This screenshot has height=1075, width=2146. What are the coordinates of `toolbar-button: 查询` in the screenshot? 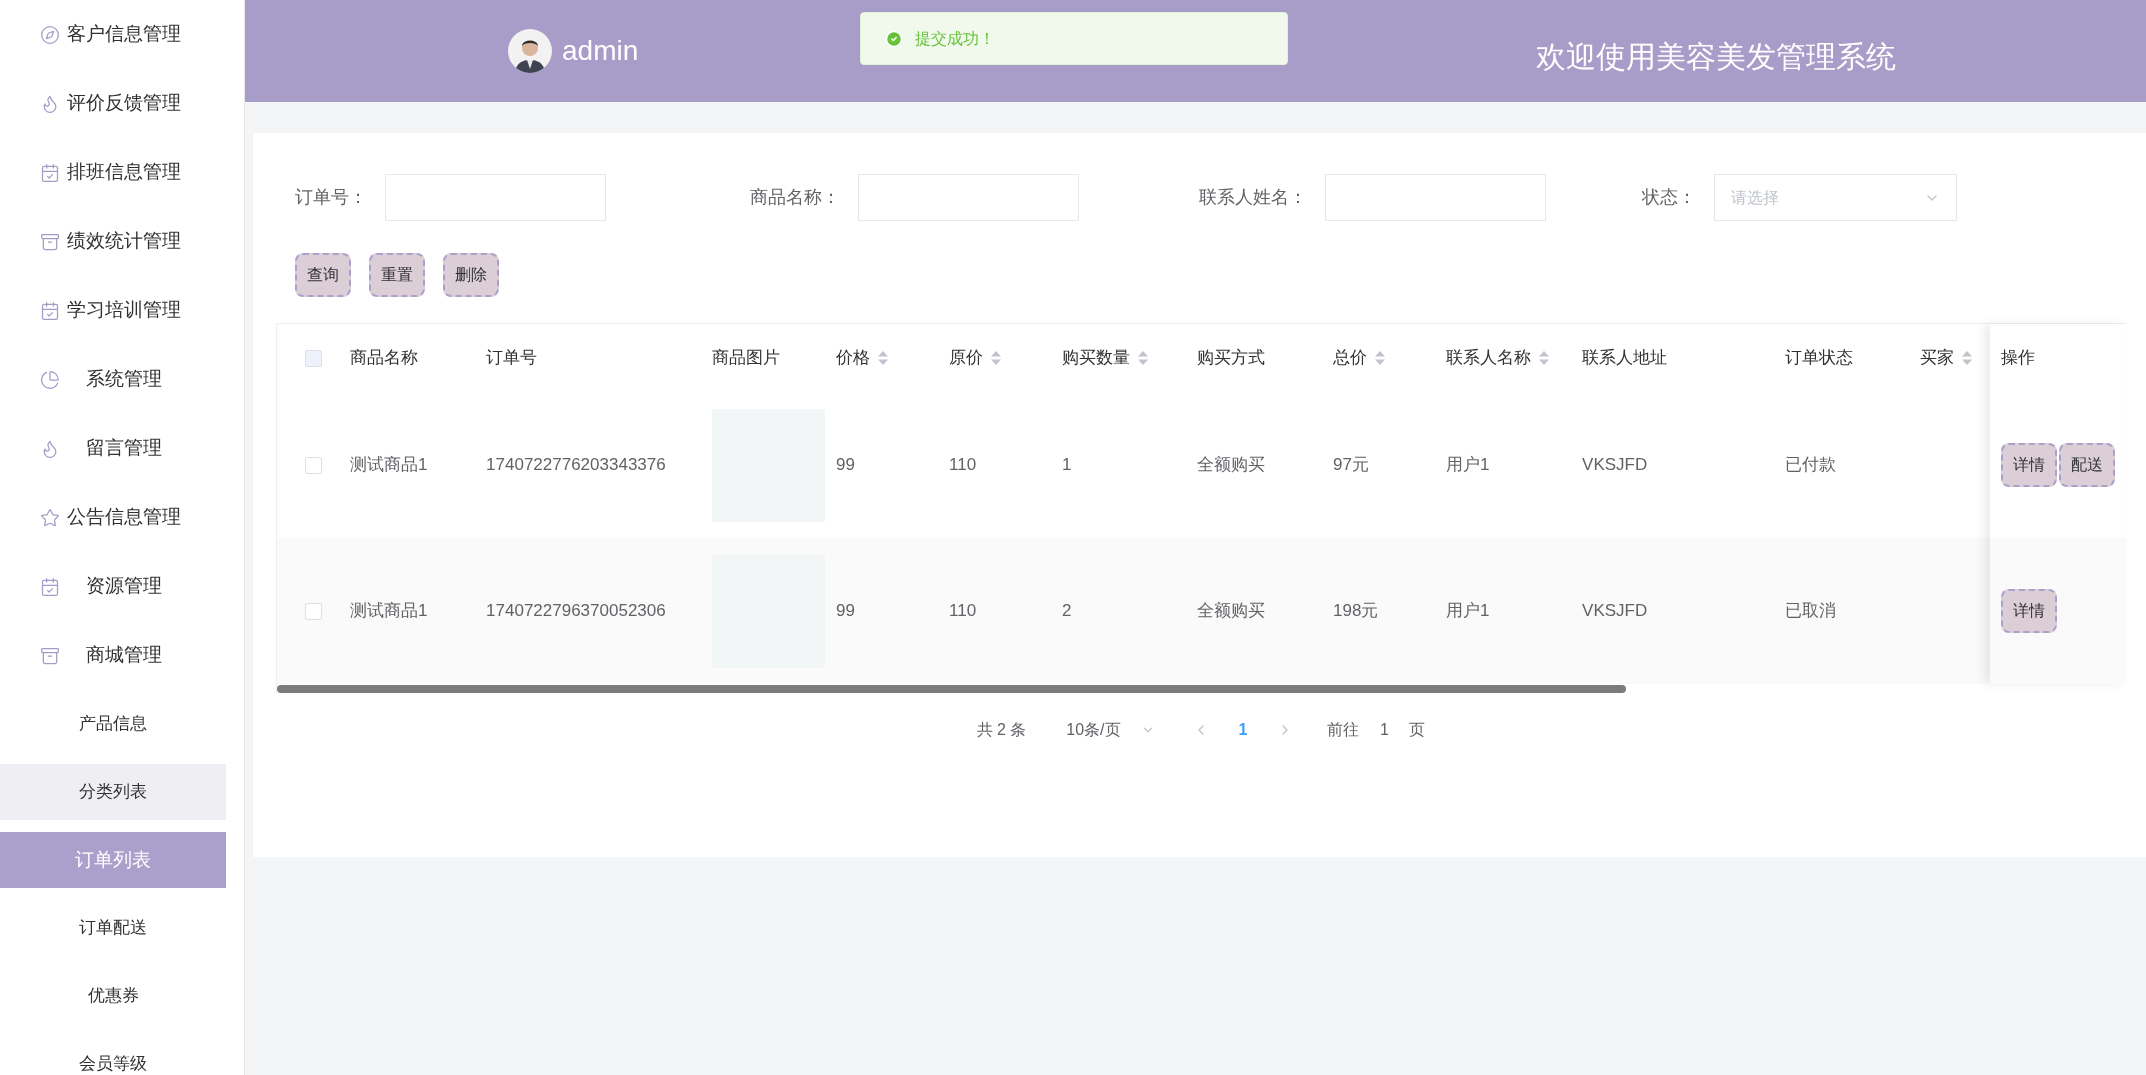 It's located at (323, 275).